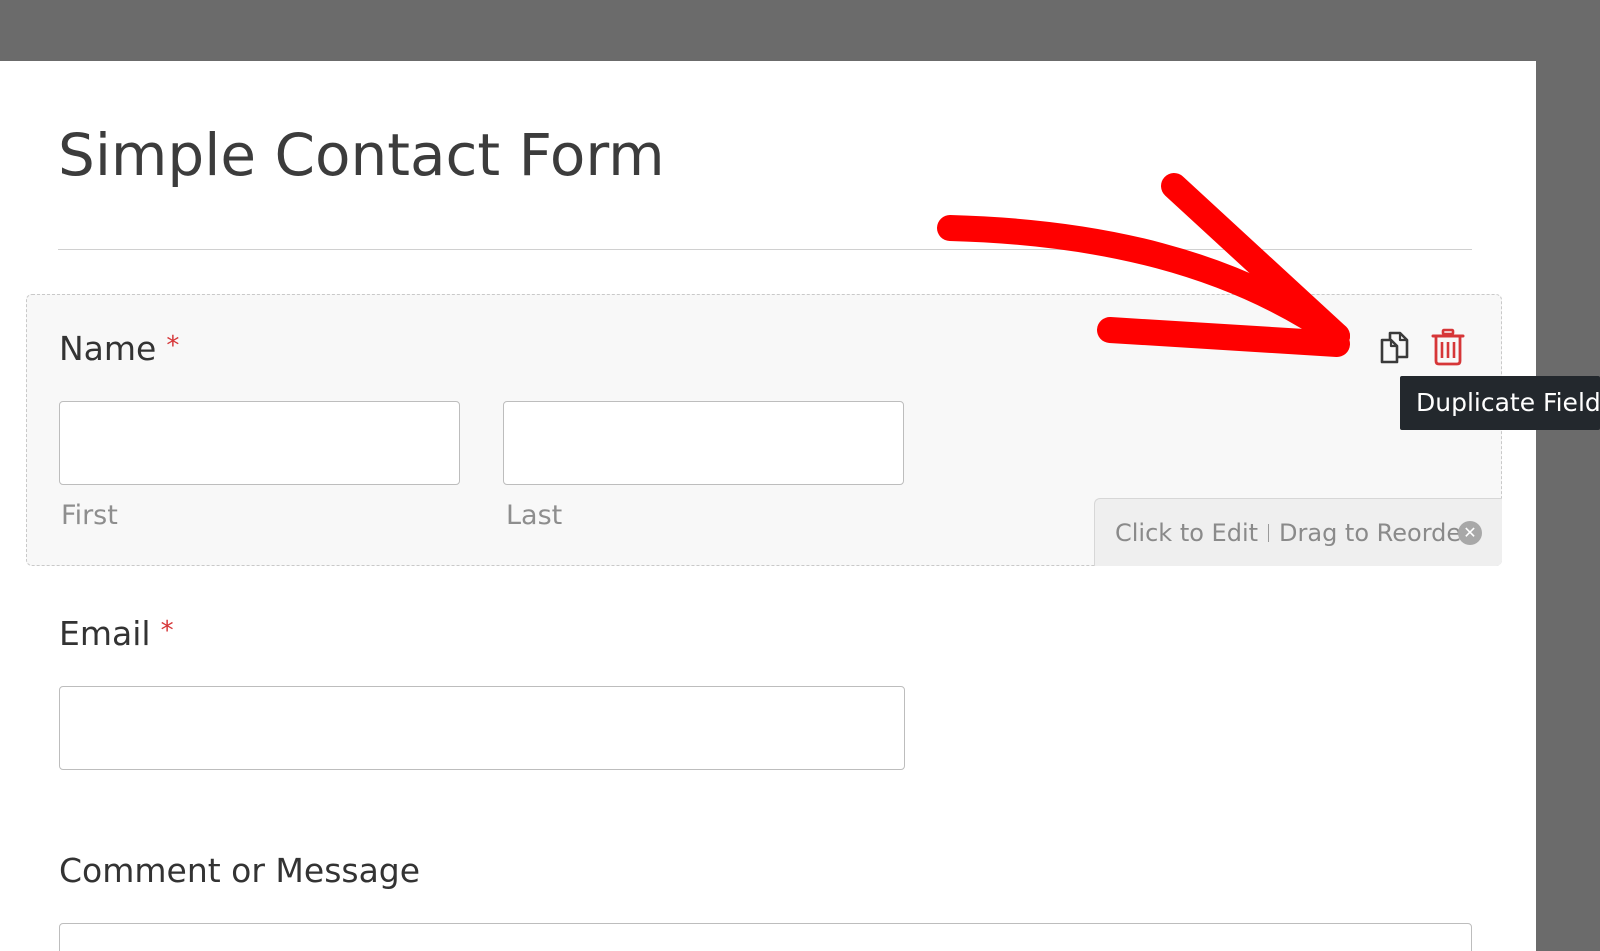  What do you see at coordinates (108, 348) in the screenshot?
I see `name-label-text: Name` at bounding box center [108, 348].